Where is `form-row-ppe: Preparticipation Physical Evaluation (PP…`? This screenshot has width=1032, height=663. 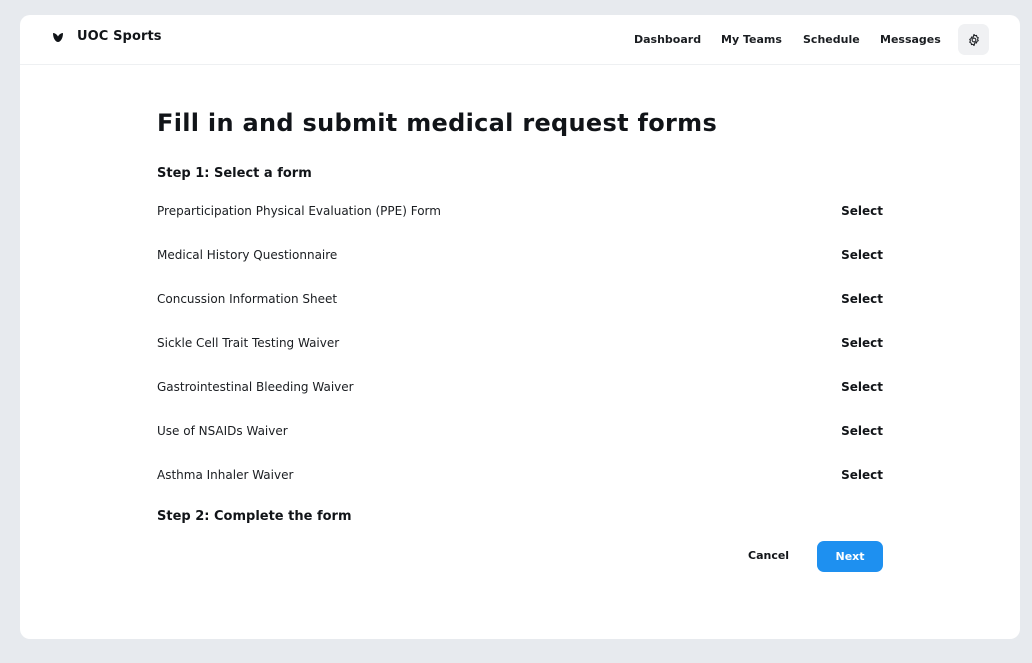 form-row-ppe: Preparticipation Physical Evaluation (PP… is located at coordinates (520, 212).